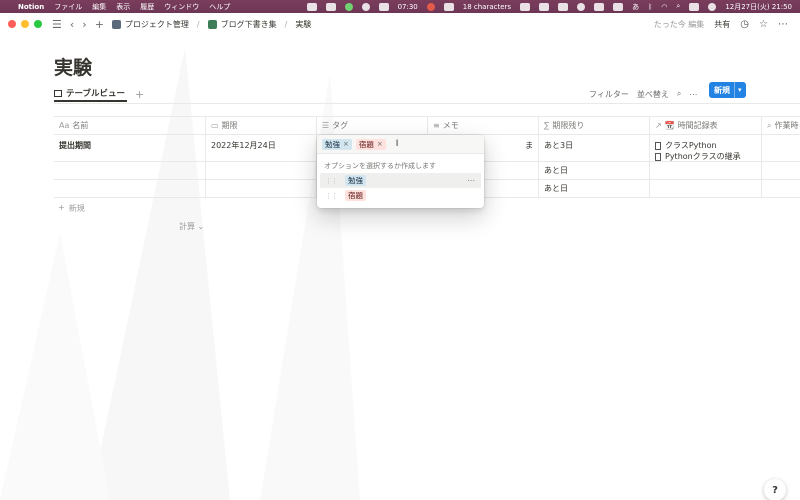  I want to click on header-name: Aa 名前, so click(130, 125).